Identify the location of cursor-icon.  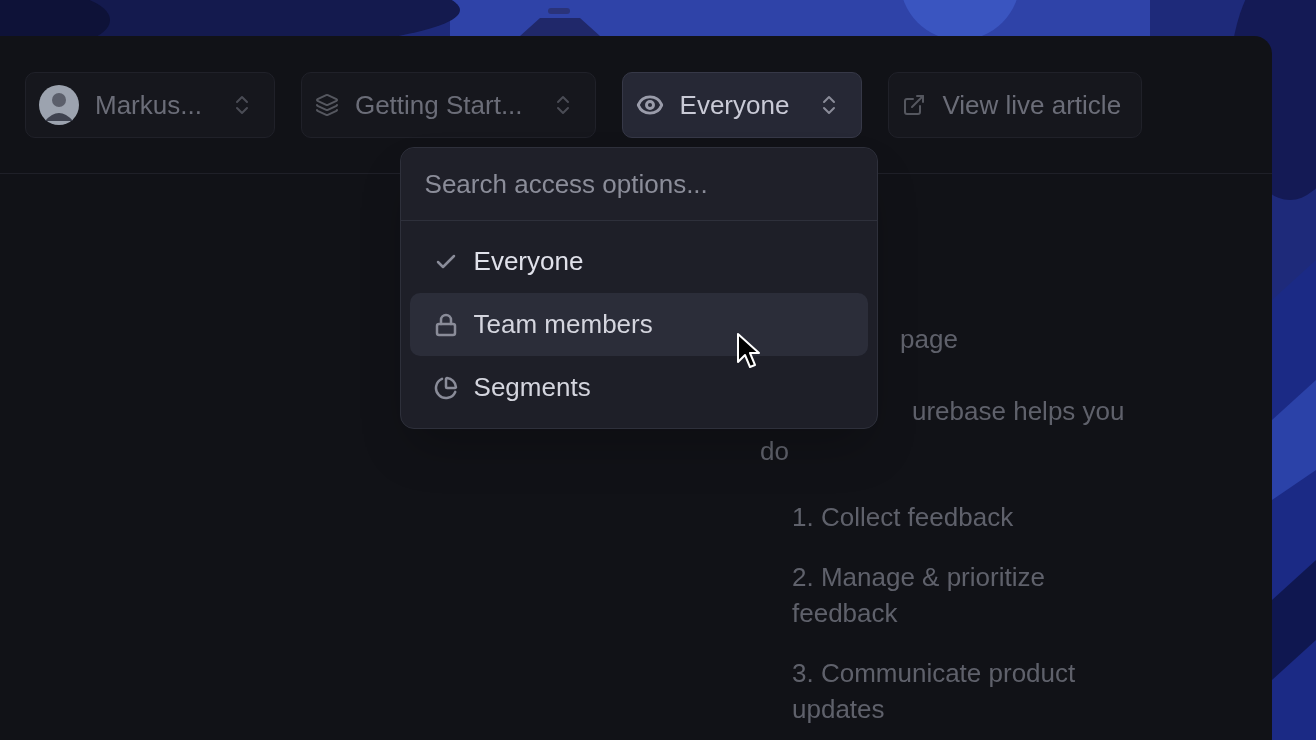
(749, 351).